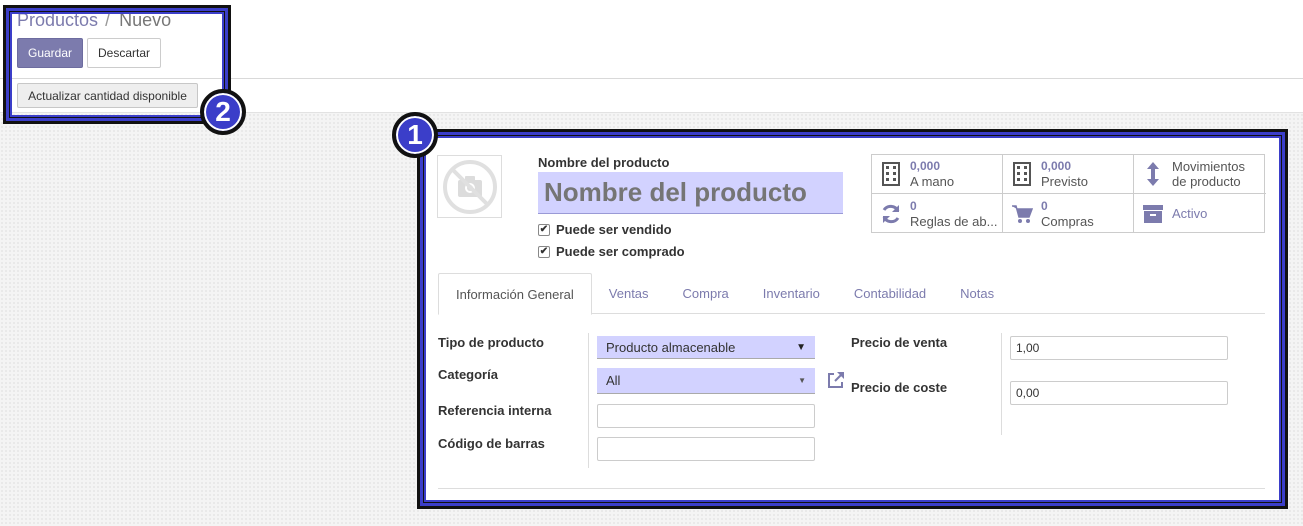 This screenshot has height=526, width=1303. What do you see at coordinates (415, 135) in the screenshot?
I see `annotation-badge-1: 1` at bounding box center [415, 135].